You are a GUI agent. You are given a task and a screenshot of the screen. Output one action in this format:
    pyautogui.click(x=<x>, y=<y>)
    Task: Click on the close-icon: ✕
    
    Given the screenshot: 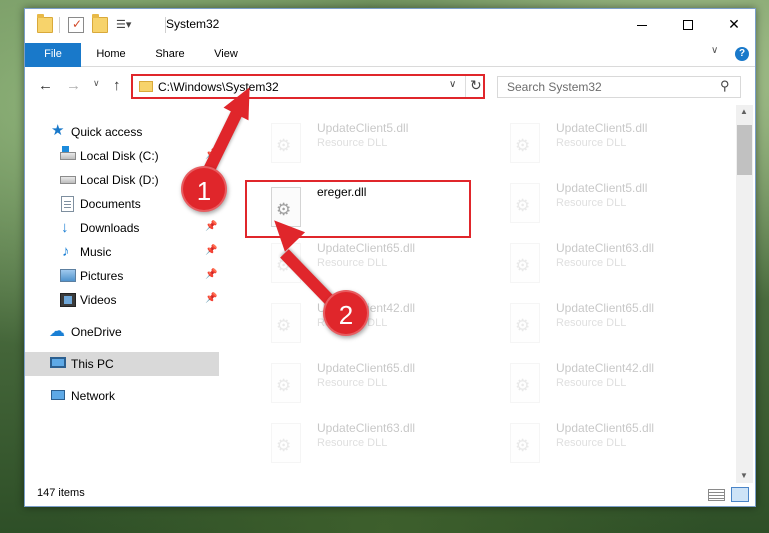 What is the action you would take?
    pyautogui.click(x=734, y=24)
    